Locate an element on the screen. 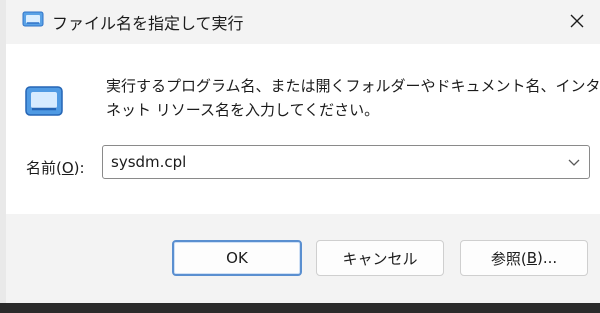 The height and width of the screenshot is (313, 600). description-line-1: 実行するプログラム名、または開くフォルダーやドキュメント名、インター is located at coordinates (353, 86).